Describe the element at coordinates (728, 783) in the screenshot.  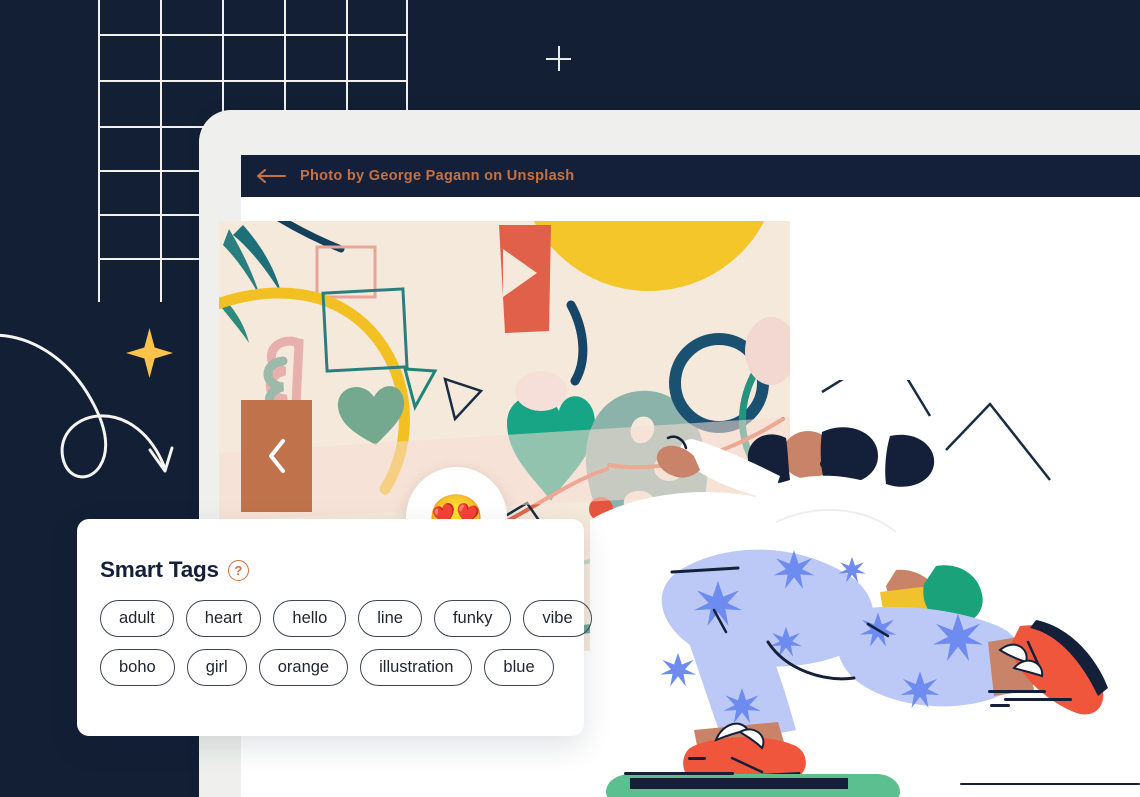
I see `ground-line-left` at that location.